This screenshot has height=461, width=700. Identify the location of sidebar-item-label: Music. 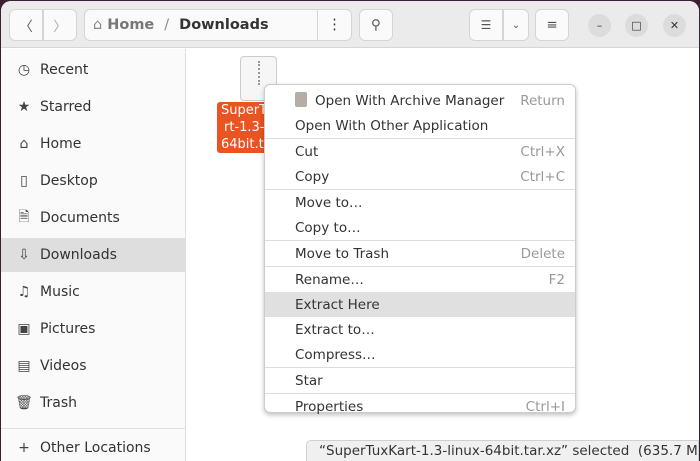
(60, 292).